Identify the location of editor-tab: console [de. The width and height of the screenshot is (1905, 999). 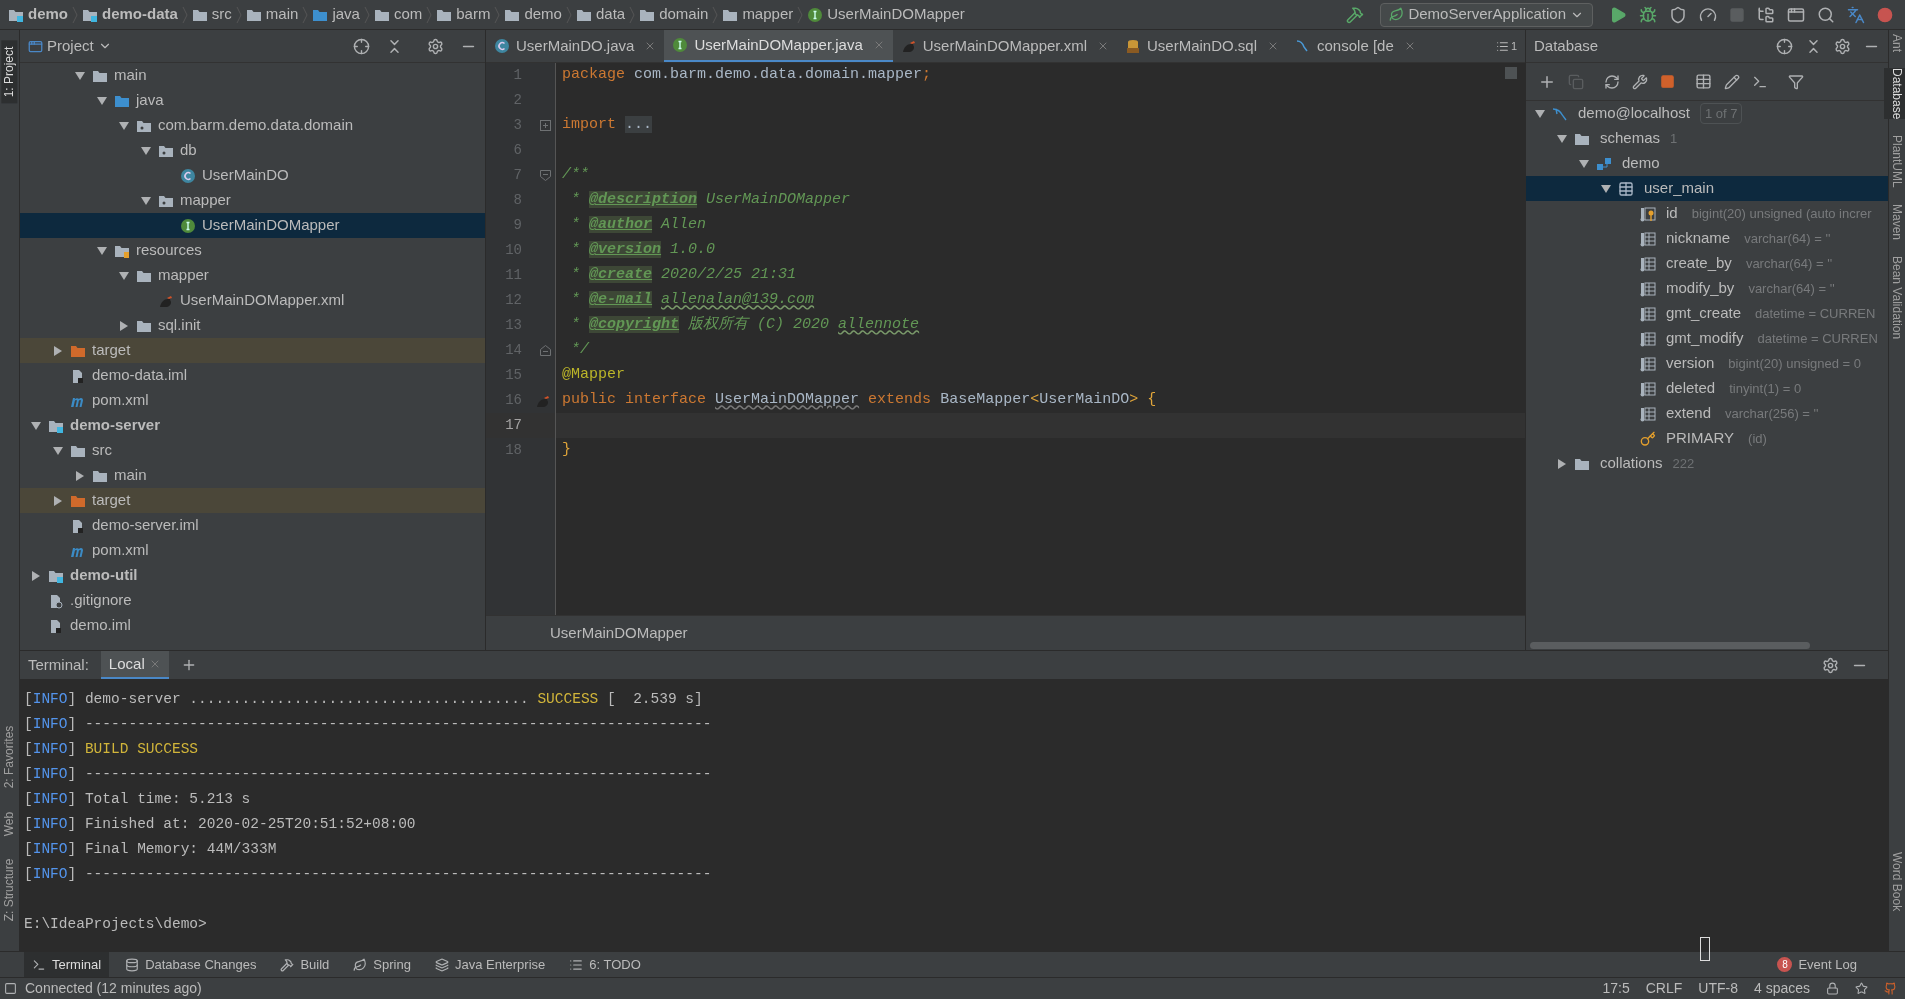
(1355, 46).